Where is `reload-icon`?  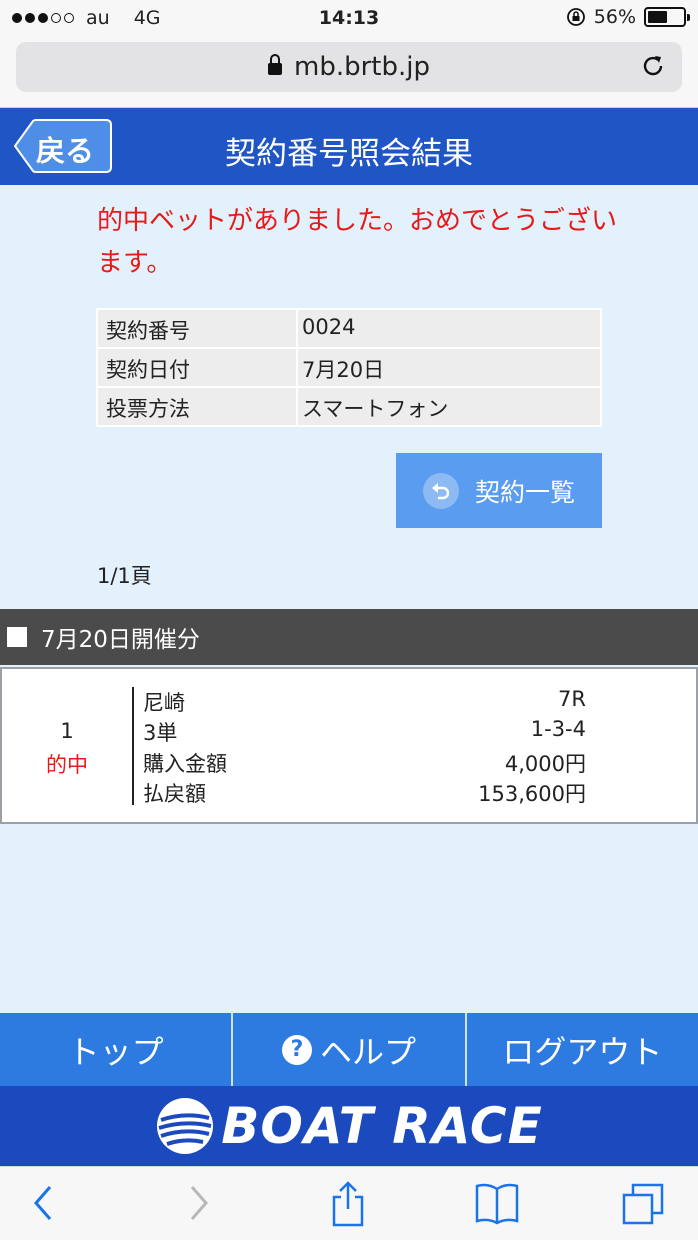 reload-icon is located at coordinates (653, 66).